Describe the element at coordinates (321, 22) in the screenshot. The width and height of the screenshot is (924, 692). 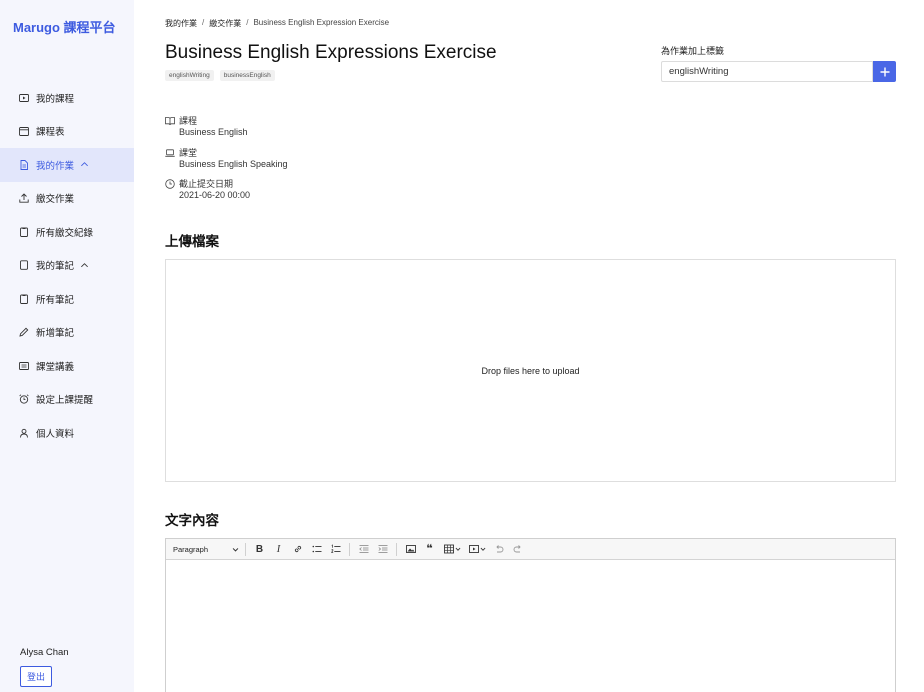
I see `breadcrumb-current: Business English Expression Exercise` at that location.